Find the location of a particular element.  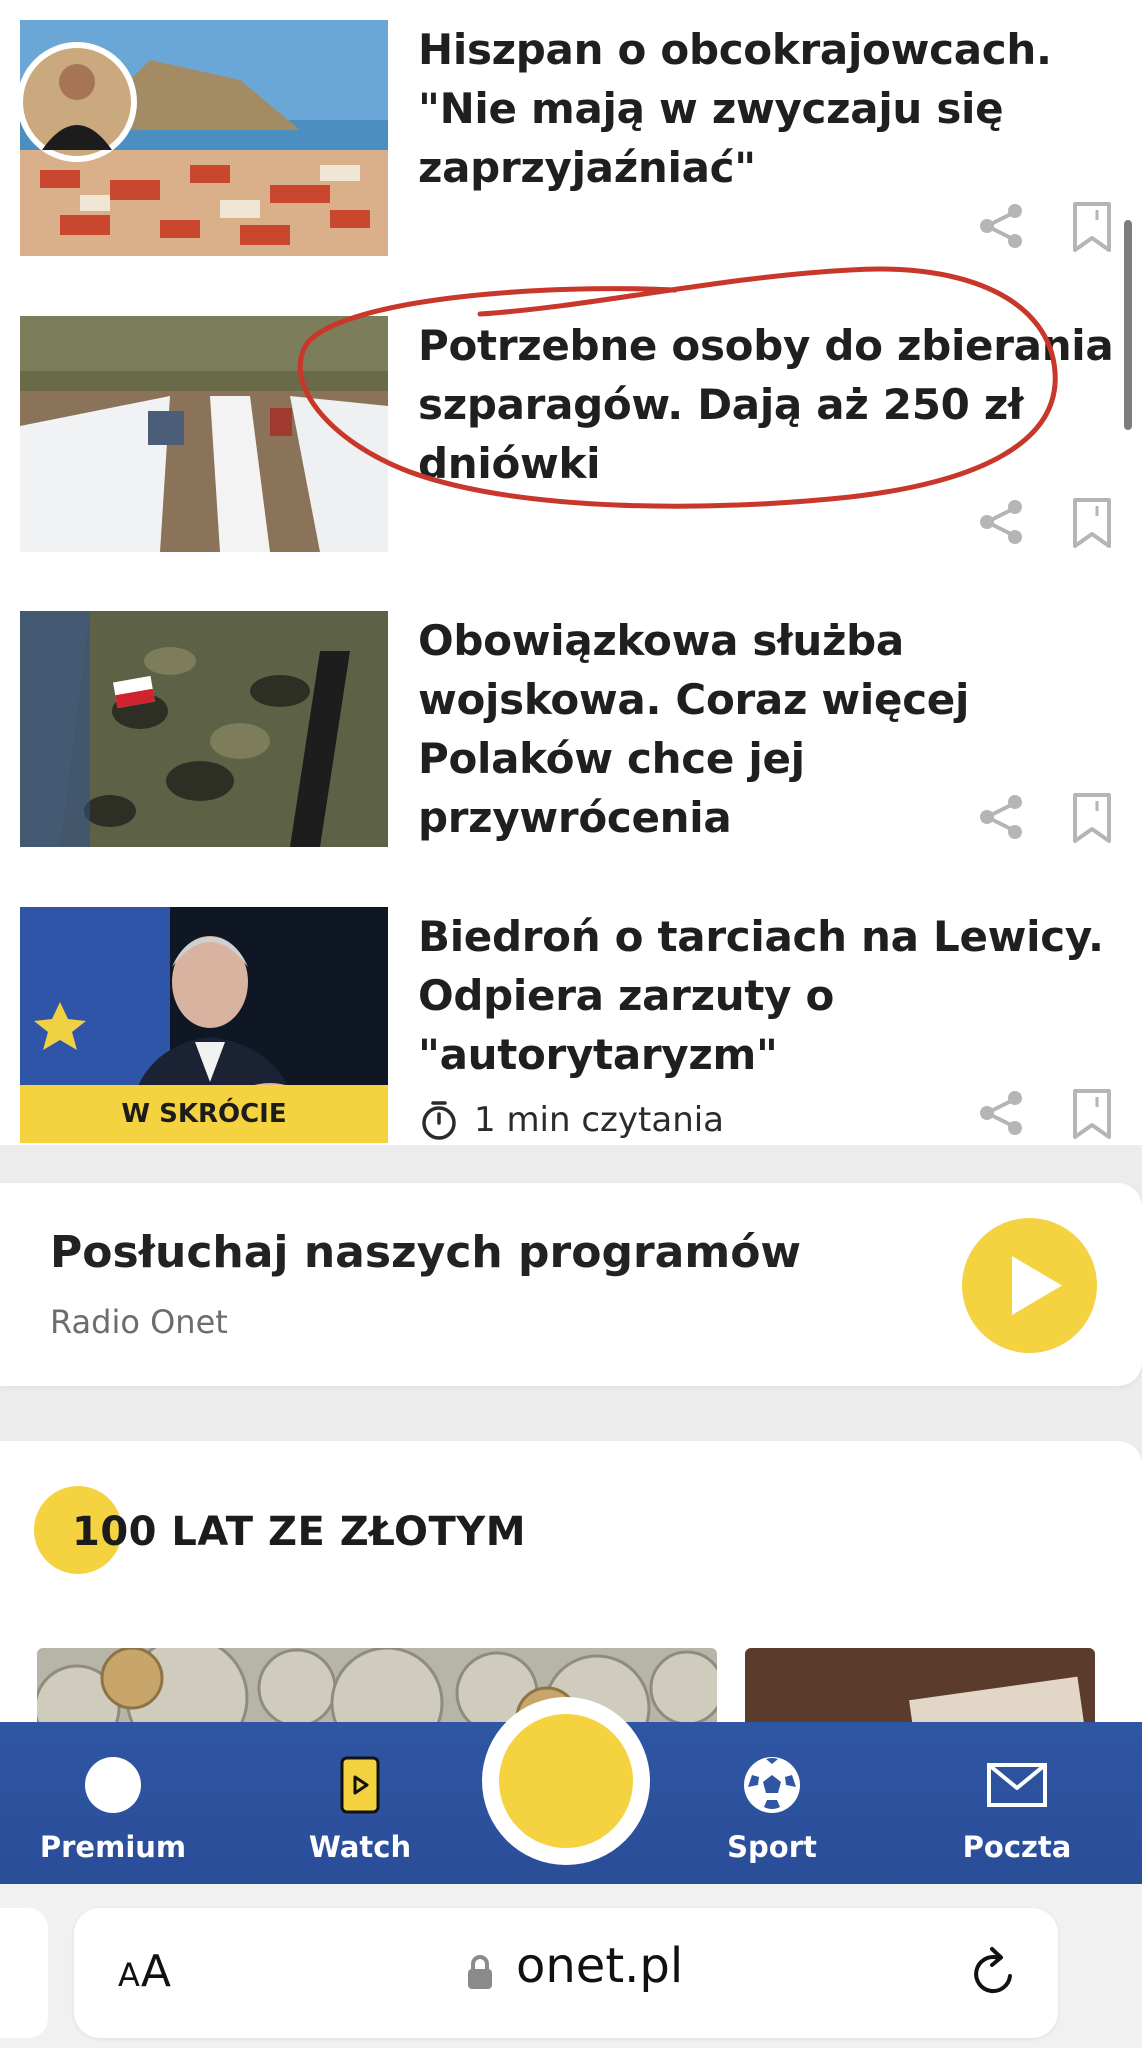

previous-tab is located at coordinates (24, 1973).